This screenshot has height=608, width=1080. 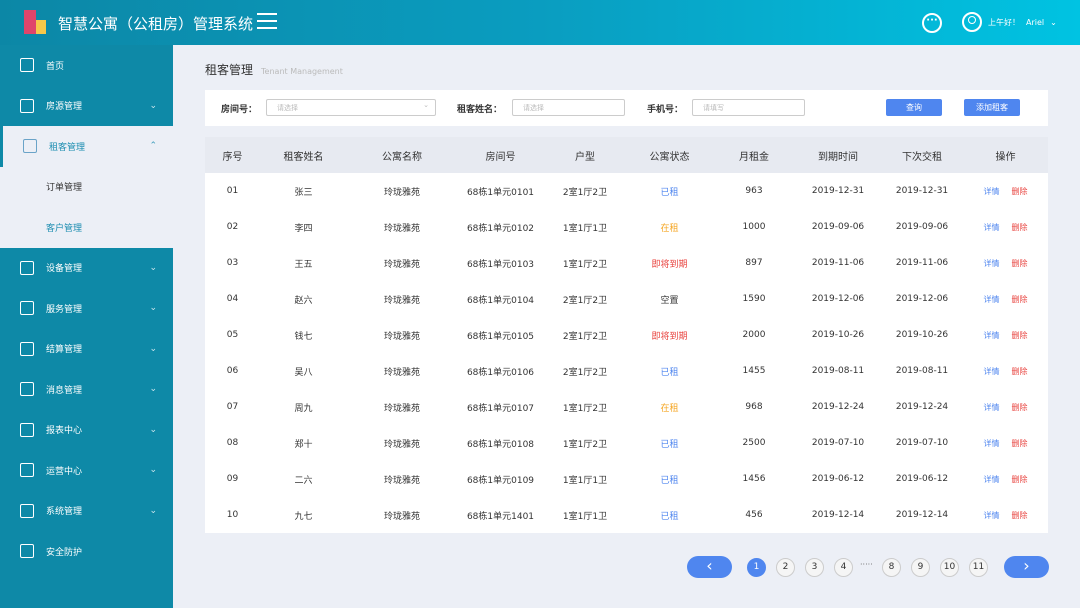 I want to click on column-header: 序号, so click(x=232, y=157).